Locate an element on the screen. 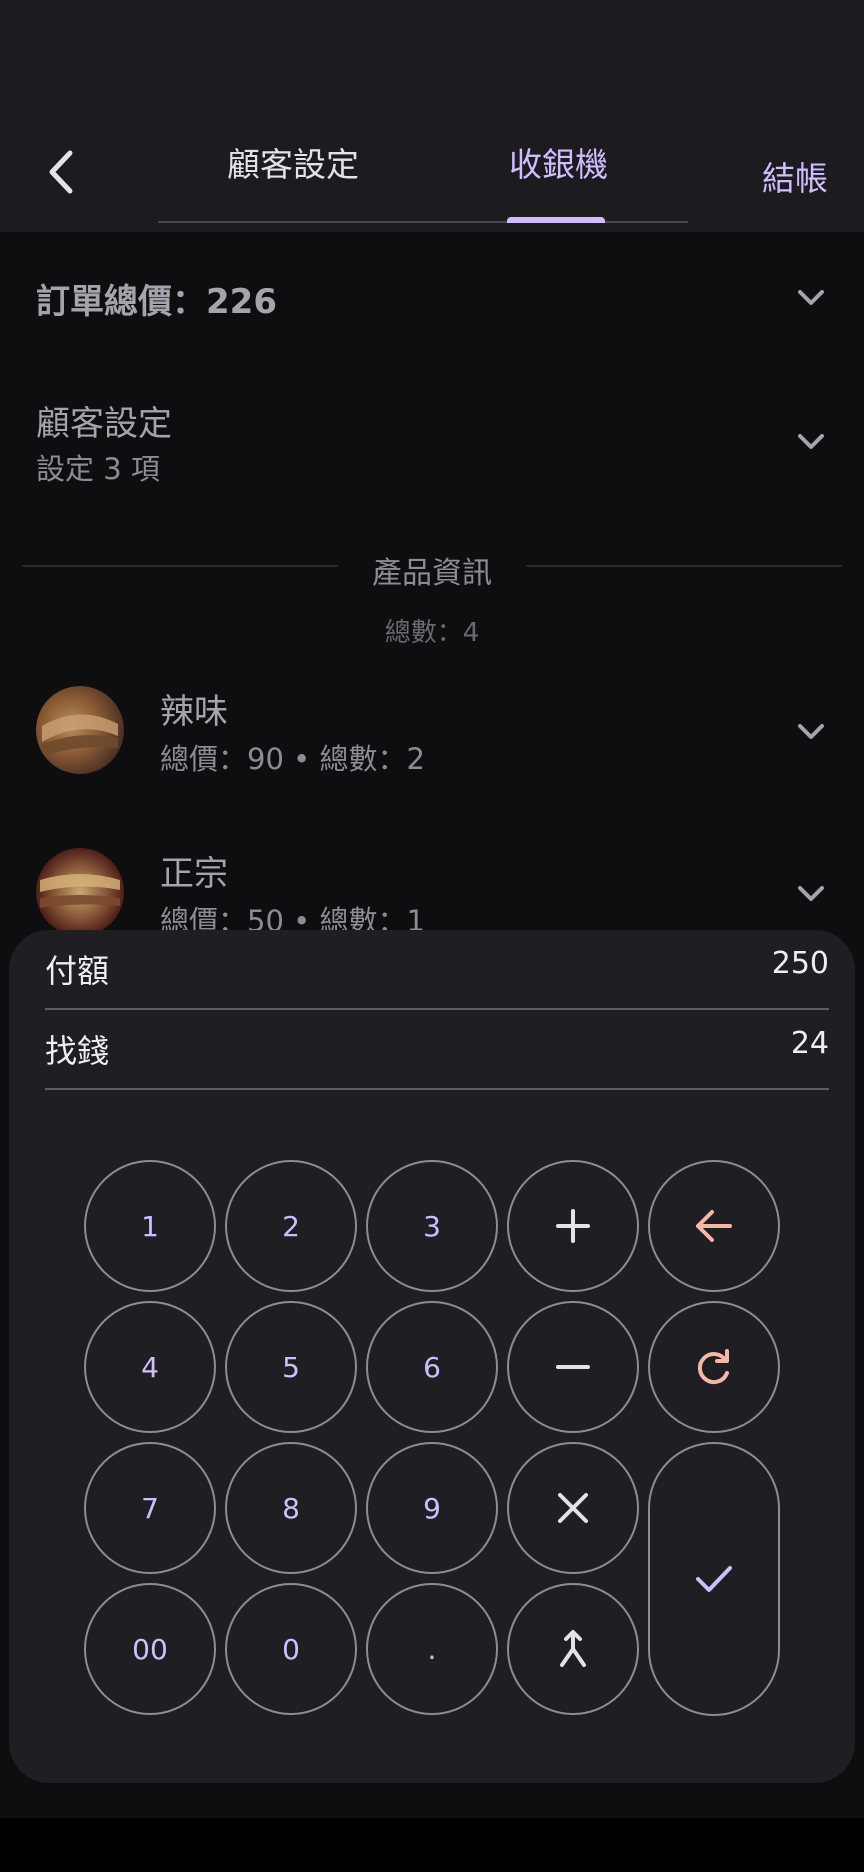 The width and height of the screenshot is (864, 1872). refresh-icon is located at coordinates (713, 1366).